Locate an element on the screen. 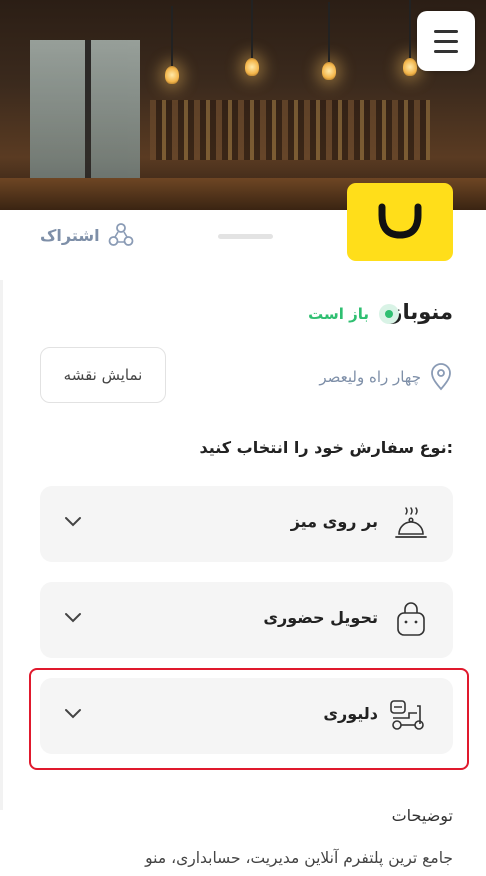 This screenshot has width=486, height=876. store-name: منوباز is located at coordinates (421, 312).